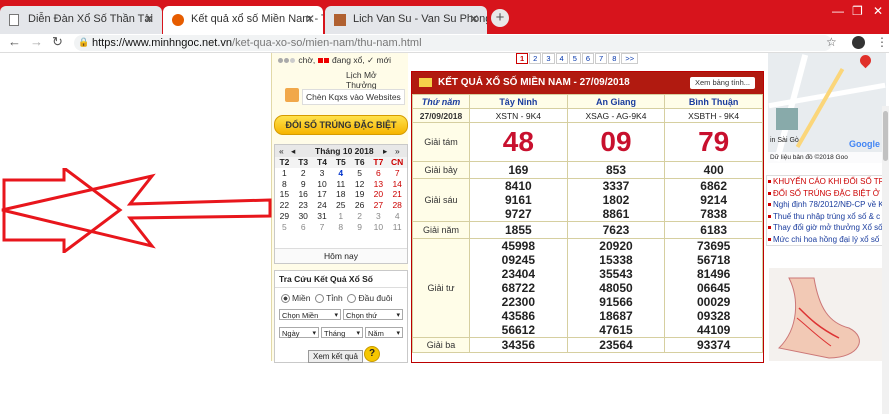  I want to click on back-icon: ←, so click(14, 41).